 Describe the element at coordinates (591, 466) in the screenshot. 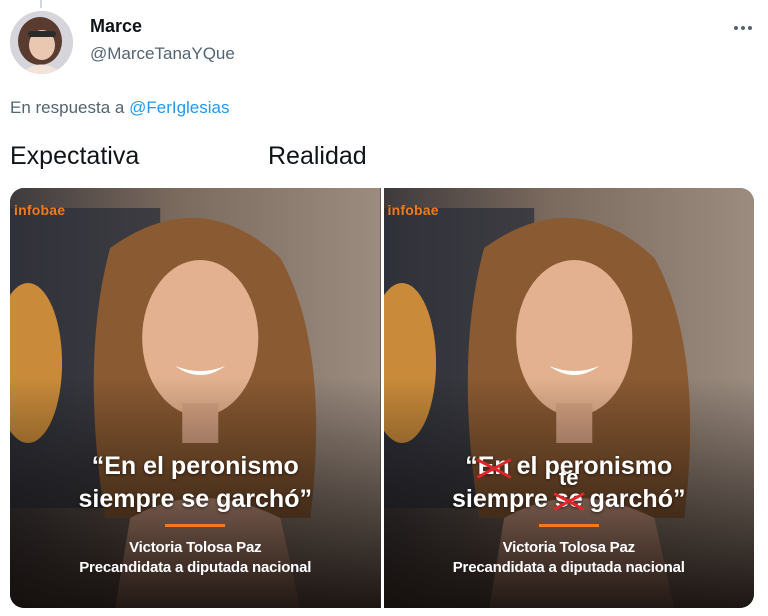

I see `quote-line-1-rest: el peronismo` at that location.